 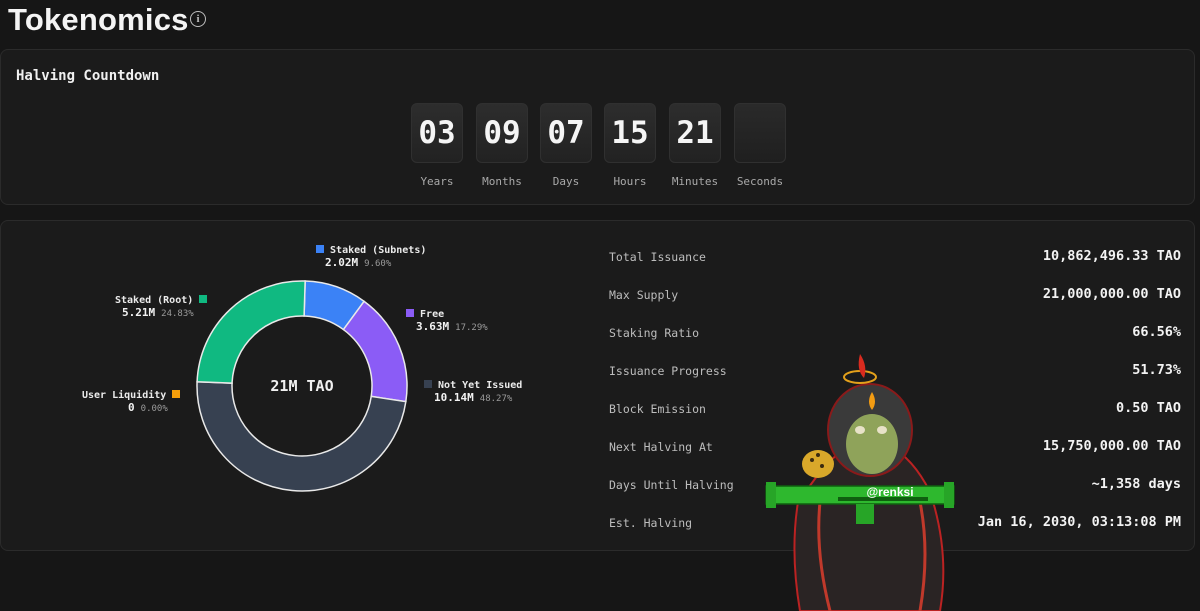 I want to click on countdown-minutes: 21 Minutes, so click(x=695, y=145).